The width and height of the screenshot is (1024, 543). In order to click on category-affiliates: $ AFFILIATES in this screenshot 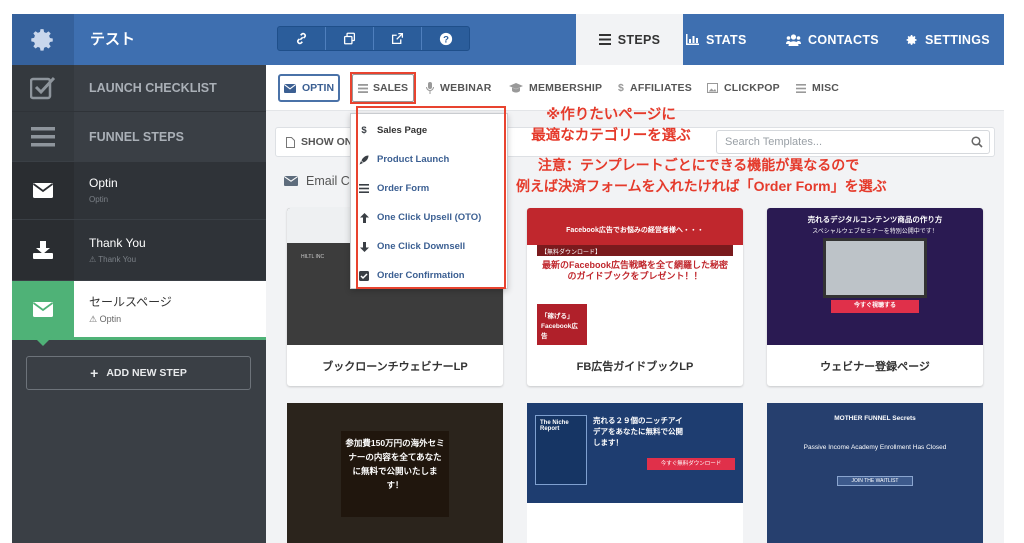, I will do `click(655, 88)`.